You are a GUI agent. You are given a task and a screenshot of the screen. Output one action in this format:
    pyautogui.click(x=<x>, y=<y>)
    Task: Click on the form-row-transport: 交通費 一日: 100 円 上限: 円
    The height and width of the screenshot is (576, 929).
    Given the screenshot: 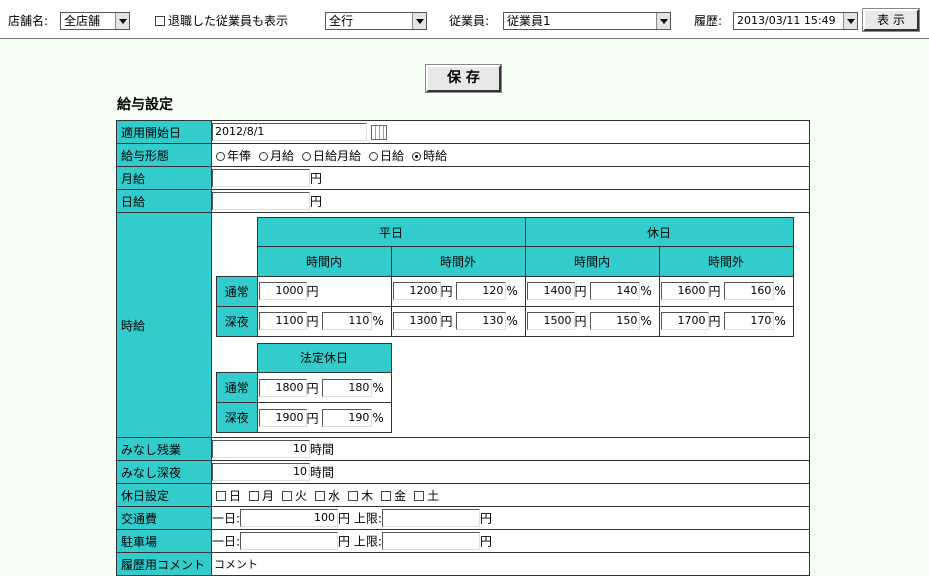 What is the action you would take?
    pyautogui.click(x=463, y=518)
    